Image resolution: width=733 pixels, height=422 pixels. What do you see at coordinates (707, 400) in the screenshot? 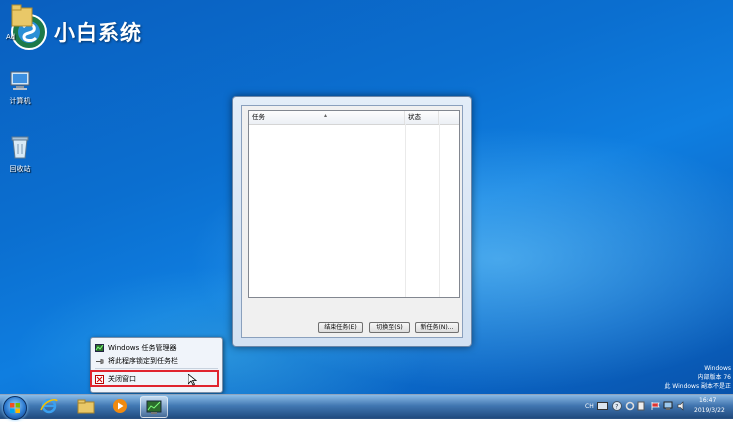
I see `clock-time: 16:47` at bounding box center [707, 400].